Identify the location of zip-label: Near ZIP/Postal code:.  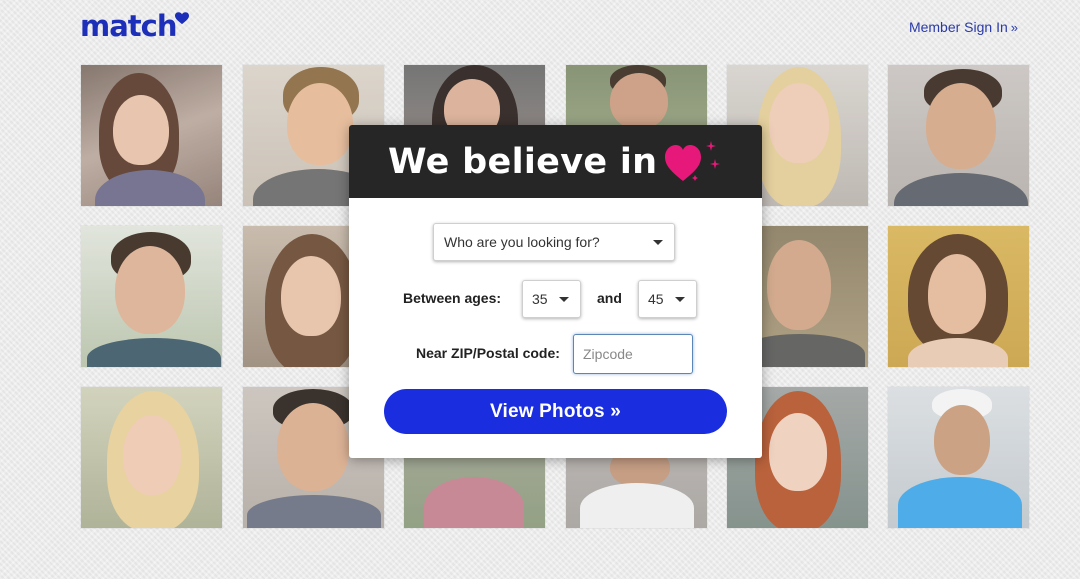
(488, 353).